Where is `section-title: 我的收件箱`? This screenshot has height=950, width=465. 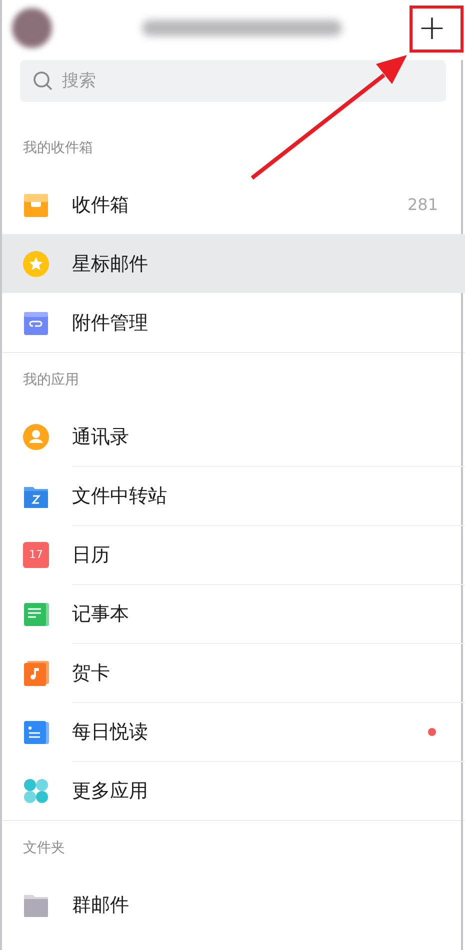
section-title: 我的收件箱 is located at coordinates (58, 148).